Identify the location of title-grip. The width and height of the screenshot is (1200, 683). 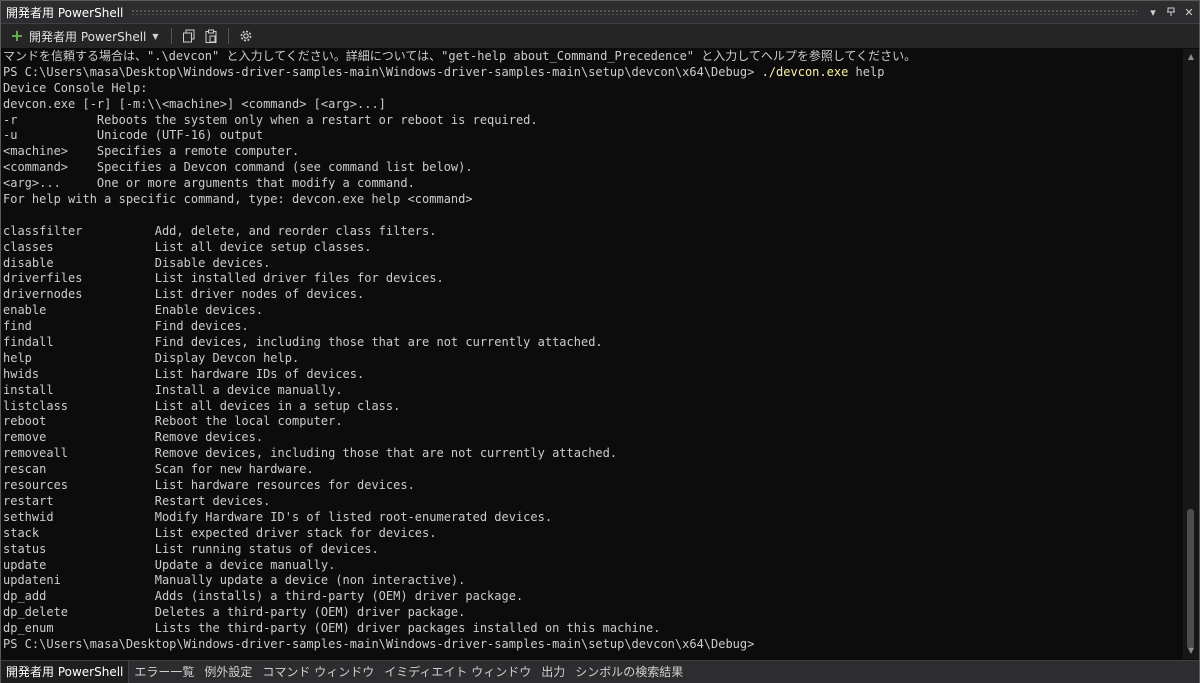
(634, 12).